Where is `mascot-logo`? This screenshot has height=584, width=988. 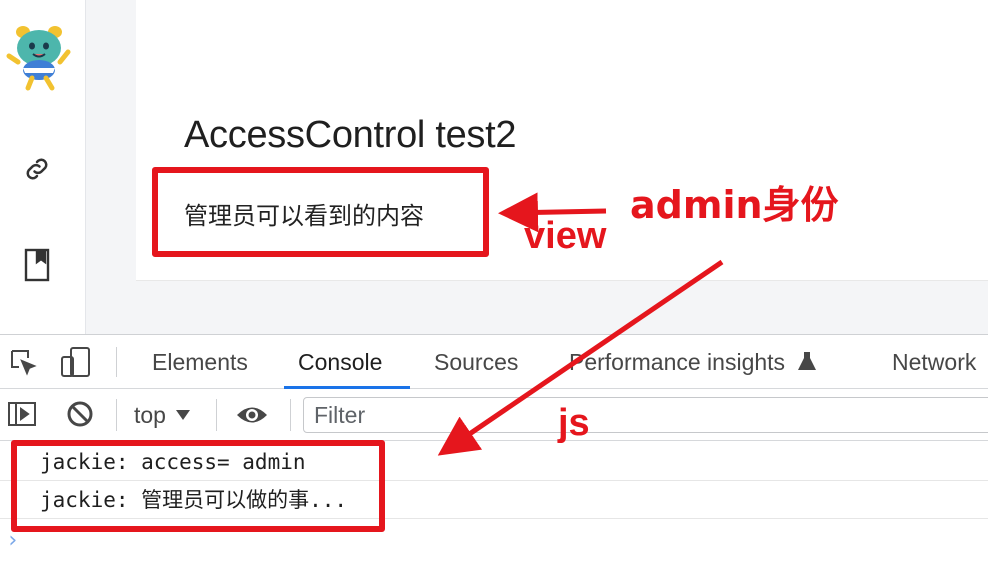
mascot-logo is located at coordinates (39, 57).